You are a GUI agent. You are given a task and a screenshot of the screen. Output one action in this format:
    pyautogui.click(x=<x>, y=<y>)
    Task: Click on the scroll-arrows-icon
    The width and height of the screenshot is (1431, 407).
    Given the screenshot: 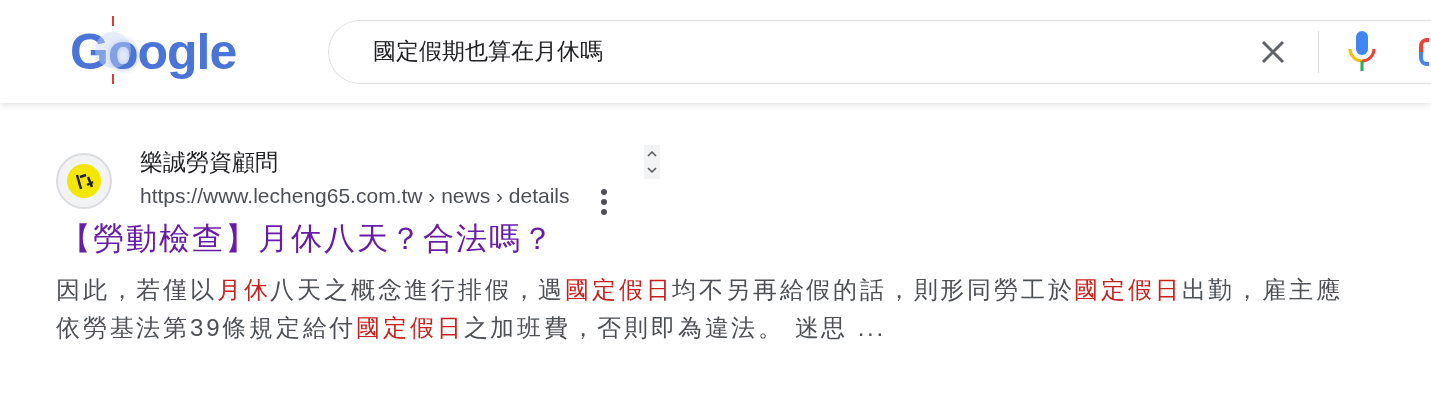 What is the action you would take?
    pyautogui.click(x=652, y=162)
    